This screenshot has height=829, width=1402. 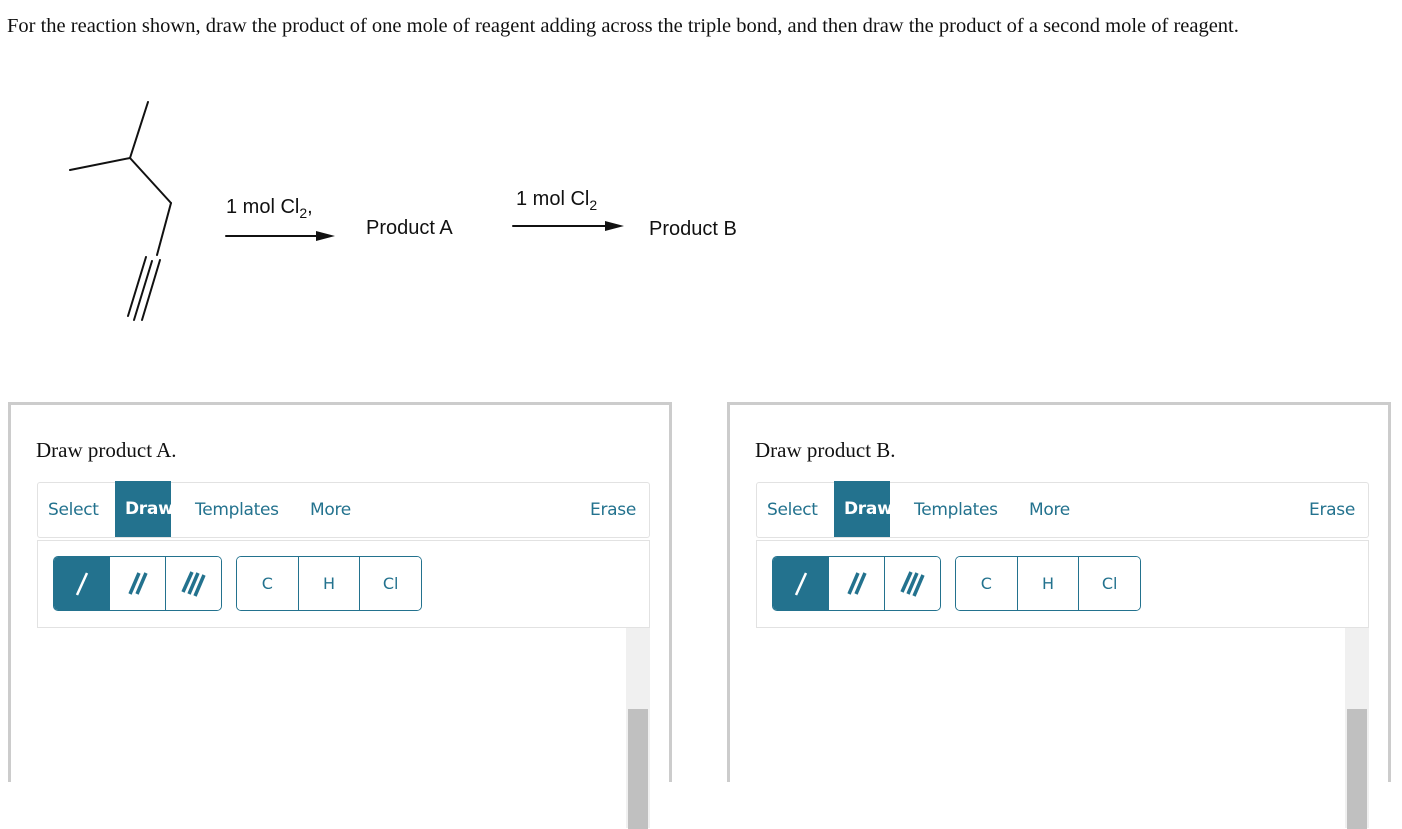 I want to click on bond-ch-ch2, so click(x=150, y=180).